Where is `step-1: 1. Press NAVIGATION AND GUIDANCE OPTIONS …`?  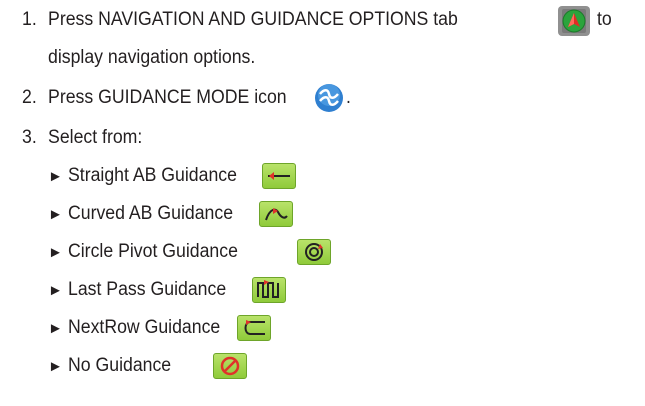 step-1: 1. Press NAVIGATION AND GUIDANCE OPTIONS … is located at coordinates (240, 20).